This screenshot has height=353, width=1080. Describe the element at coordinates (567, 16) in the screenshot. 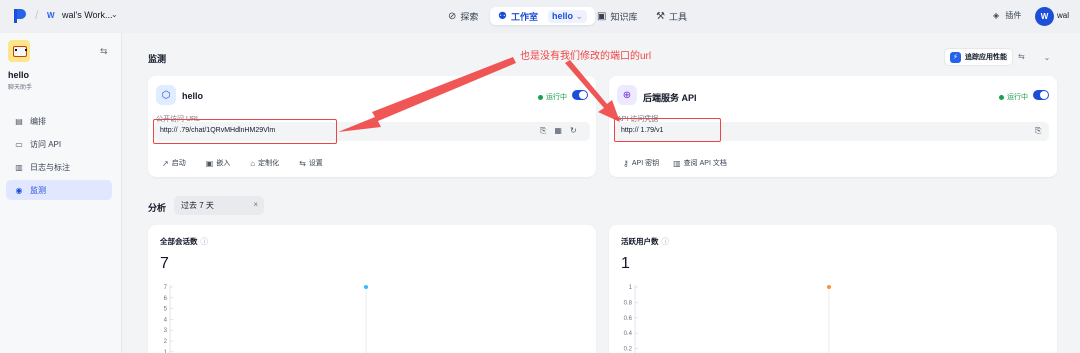

I see `current-app-selector: hello ⌄` at that location.